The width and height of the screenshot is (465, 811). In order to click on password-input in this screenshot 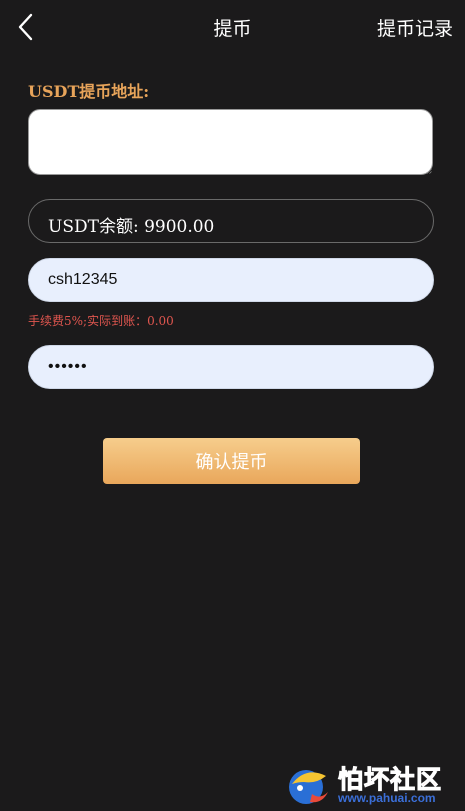, I will do `click(231, 367)`.